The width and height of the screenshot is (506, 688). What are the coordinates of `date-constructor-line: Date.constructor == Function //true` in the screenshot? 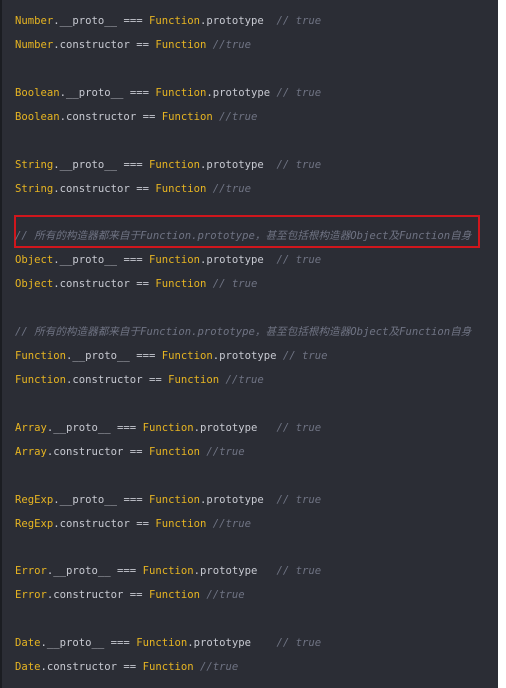 It's located at (126, 667).